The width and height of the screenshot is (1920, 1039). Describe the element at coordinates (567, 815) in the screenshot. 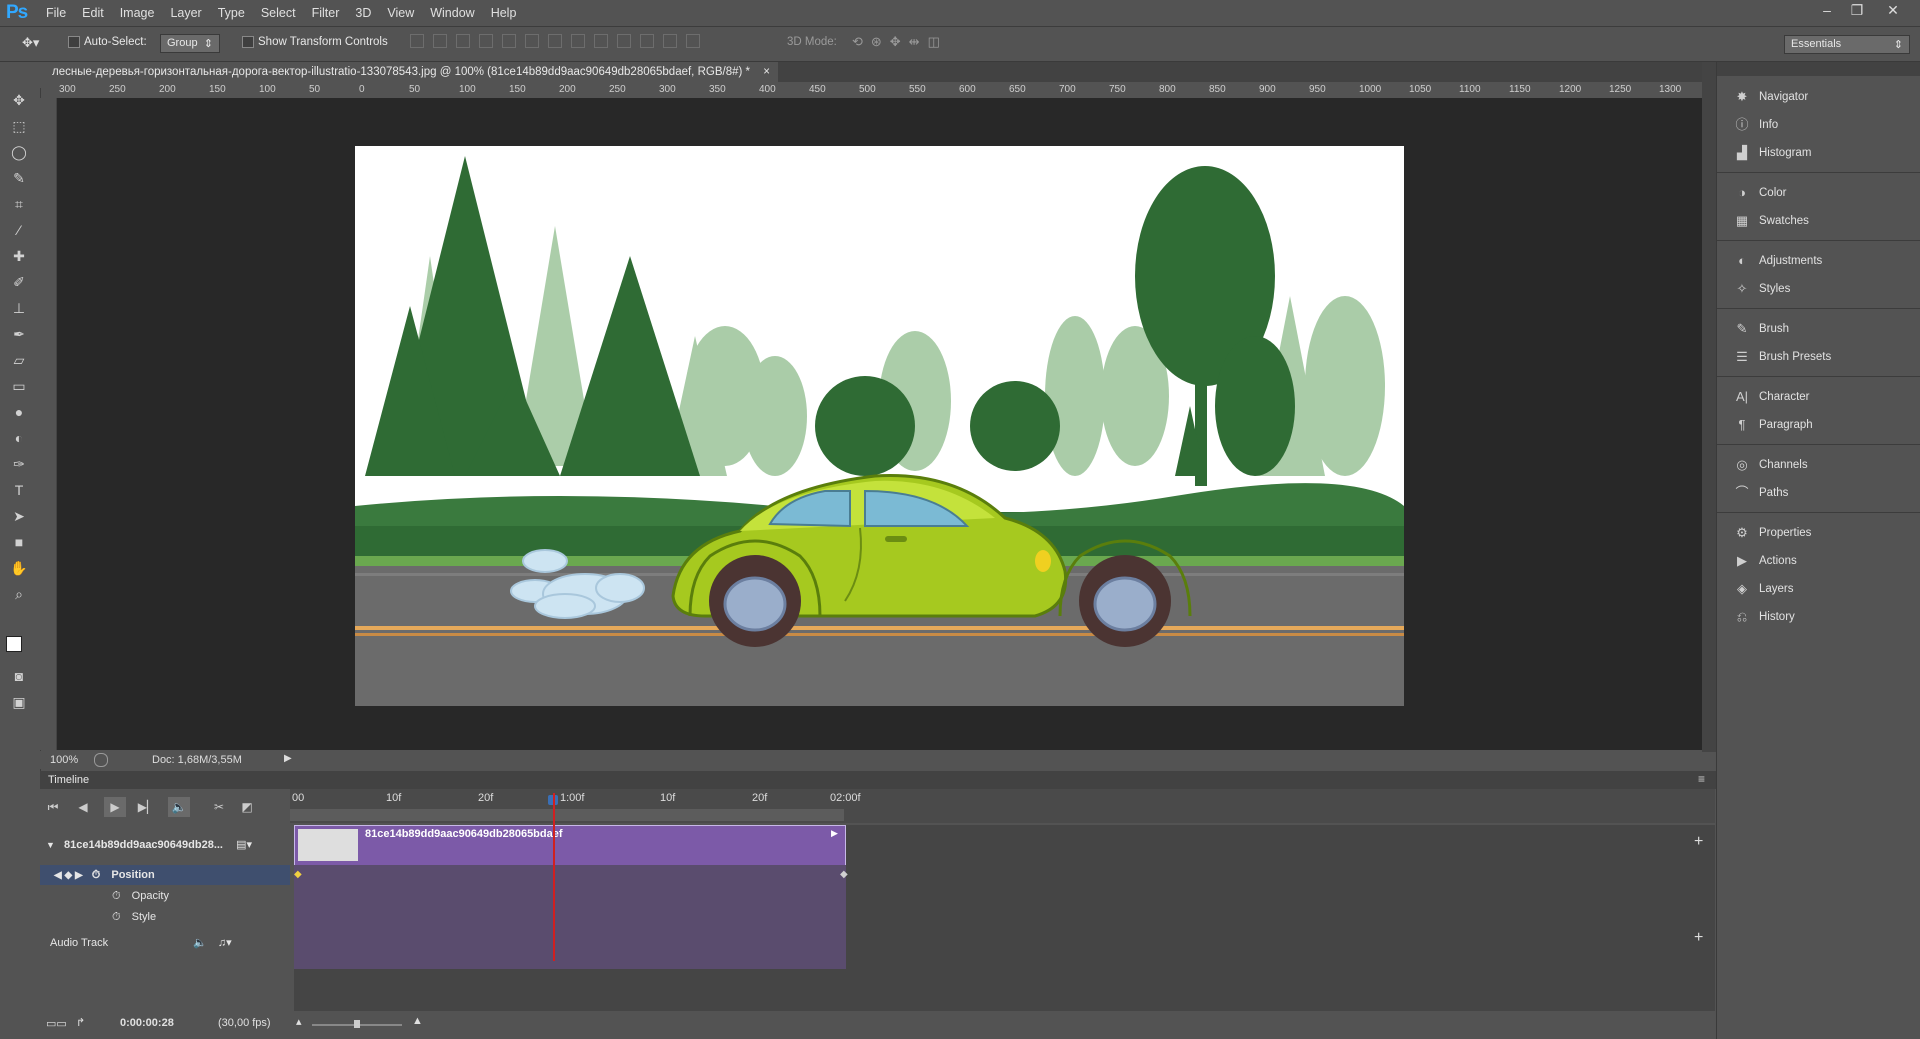

I see `work-area-bar` at that location.